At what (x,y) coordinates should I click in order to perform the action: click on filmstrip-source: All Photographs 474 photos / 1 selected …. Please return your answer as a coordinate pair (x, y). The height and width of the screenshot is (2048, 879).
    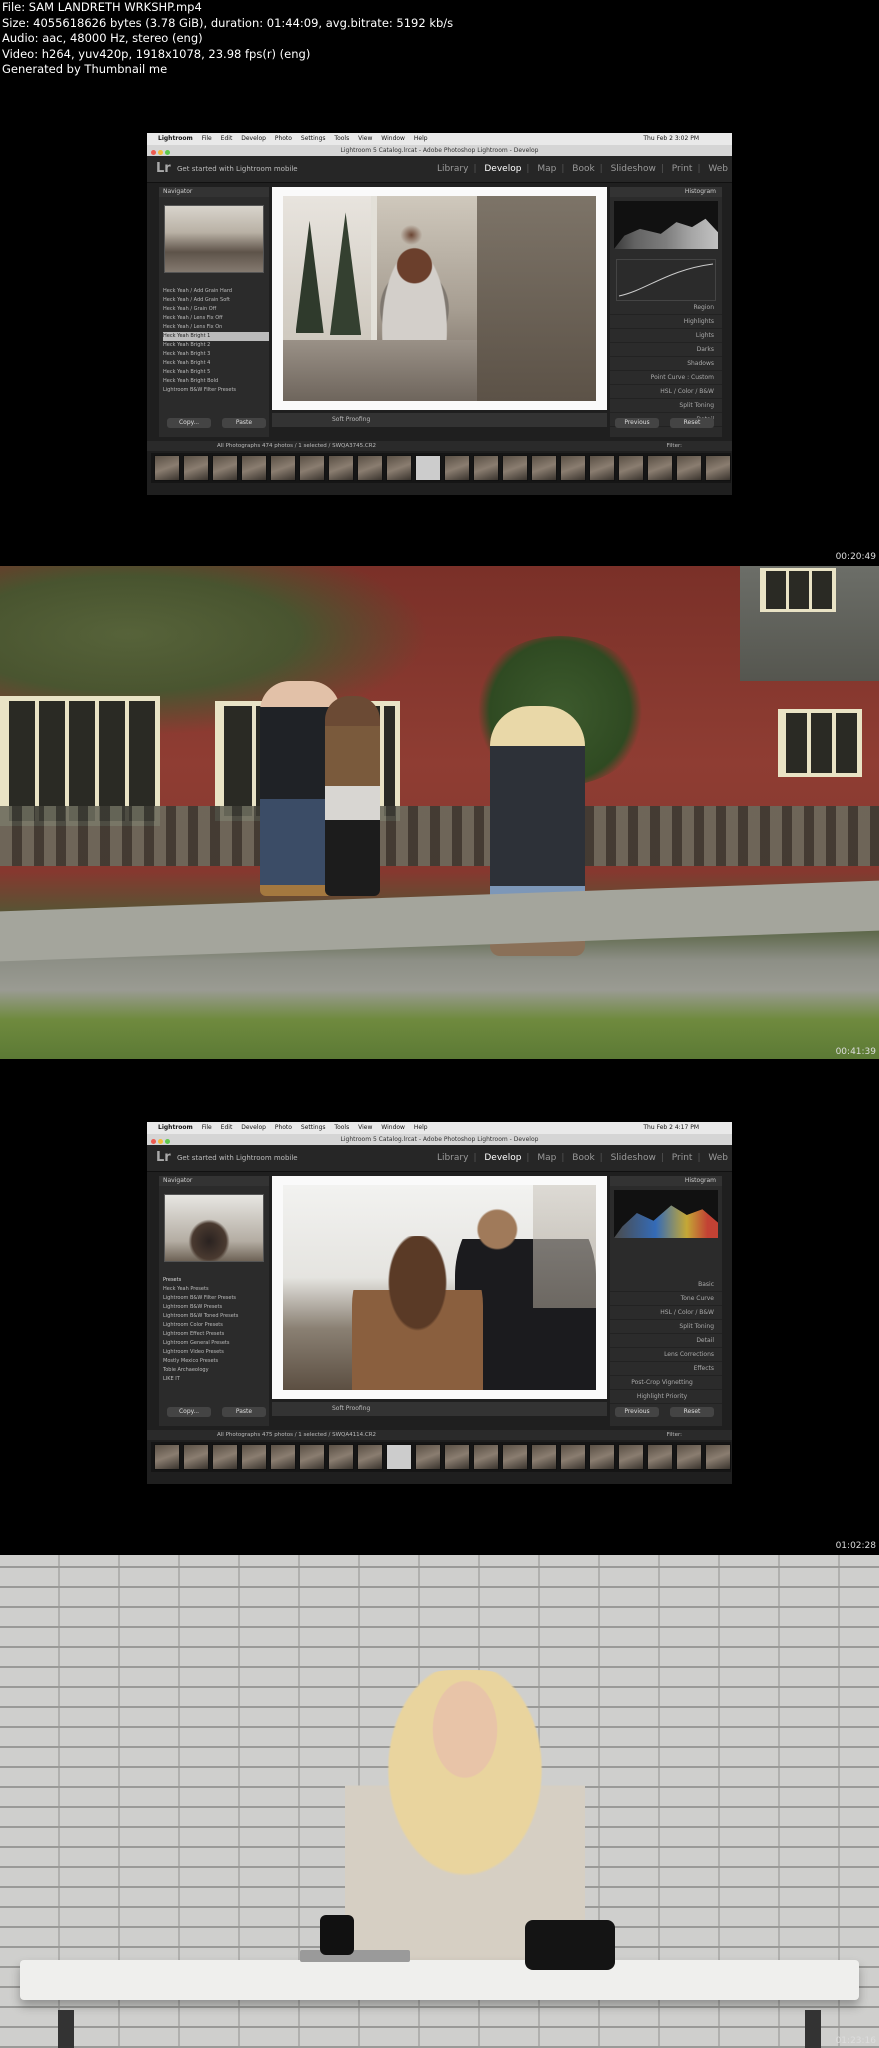
    Looking at the image, I should click on (296, 446).